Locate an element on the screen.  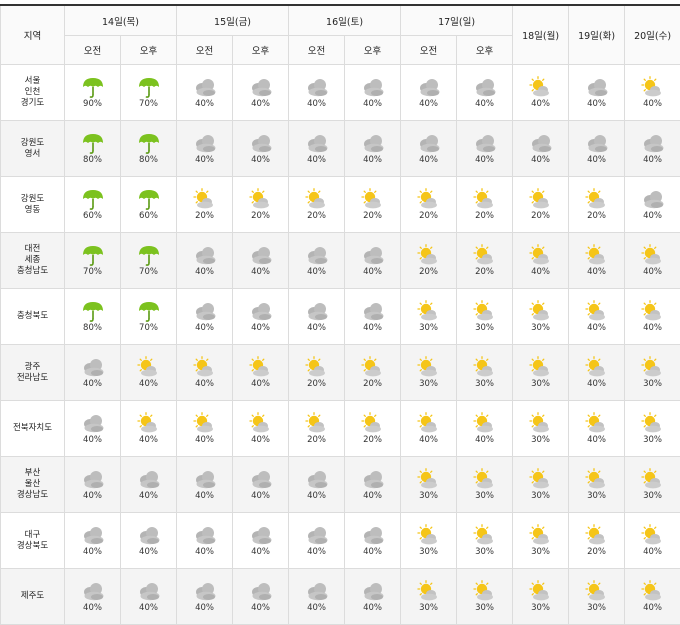
region-column-header: 지역 is located at coordinates (33, 35).